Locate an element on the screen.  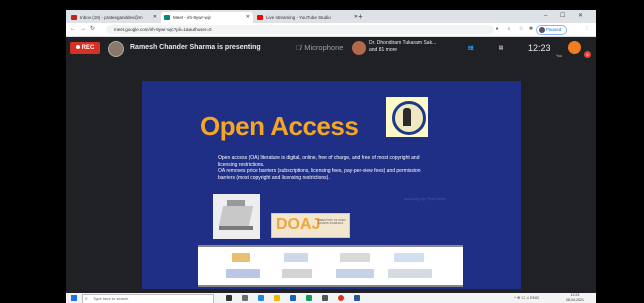
chat-icon: ▤ is located at coordinates (501, 48).